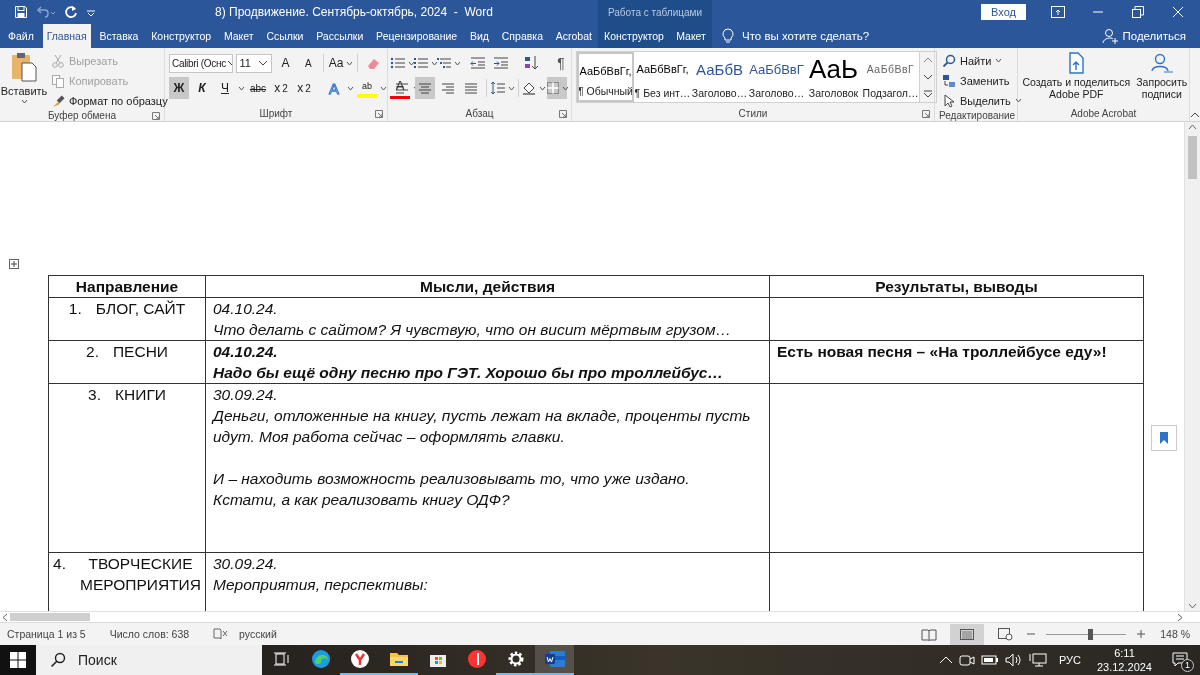 This screenshot has width=1200, height=675. Describe the element at coordinates (833, 77) in the screenshot. I see `style-gallery-item: АаЬ Заголовок` at that location.